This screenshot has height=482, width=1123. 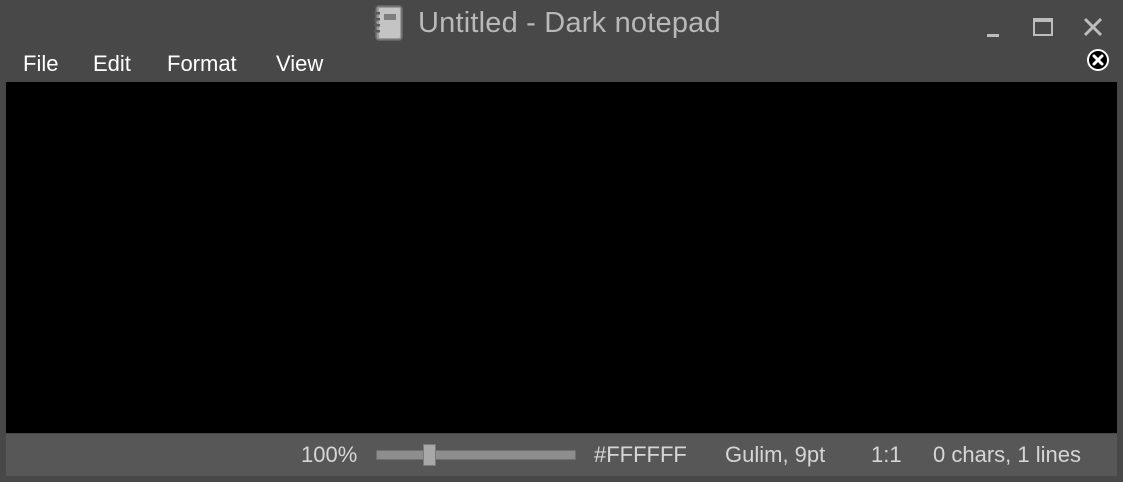 What do you see at coordinates (561, 64) in the screenshot?
I see `menu-bar: File Edit Format View` at bounding box center [561, 64].